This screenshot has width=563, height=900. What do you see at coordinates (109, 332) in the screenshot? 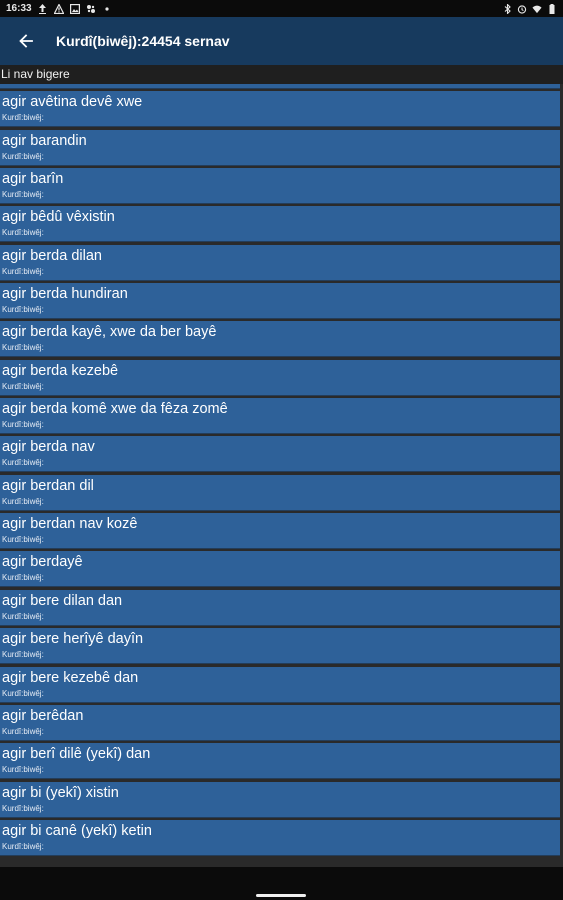
I see `item-word: agir berda kayê, xwe da ber bayê` at bounding box center [109, 332].